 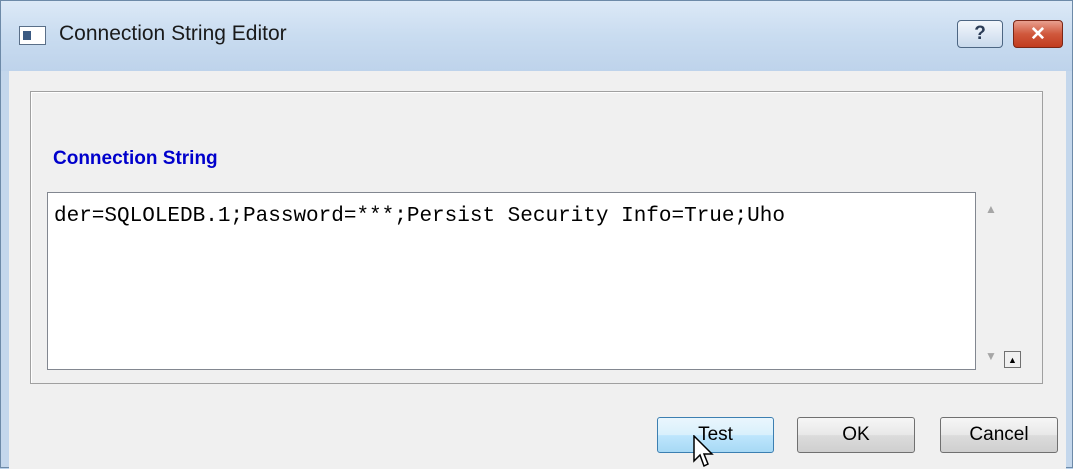 What do you see at coordinates (999, 435) in the screenshot?
I see `cancel-button: Cancel` at bounding box center [999, 435].